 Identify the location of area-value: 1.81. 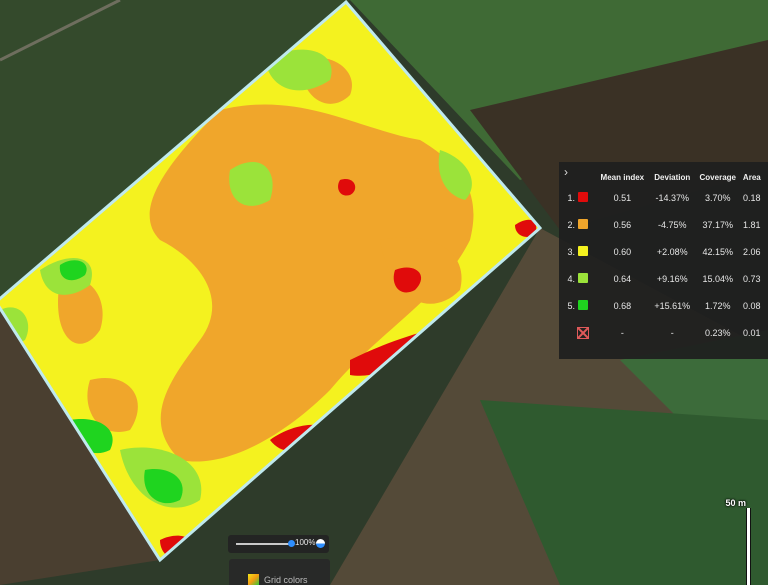
(752, 224).